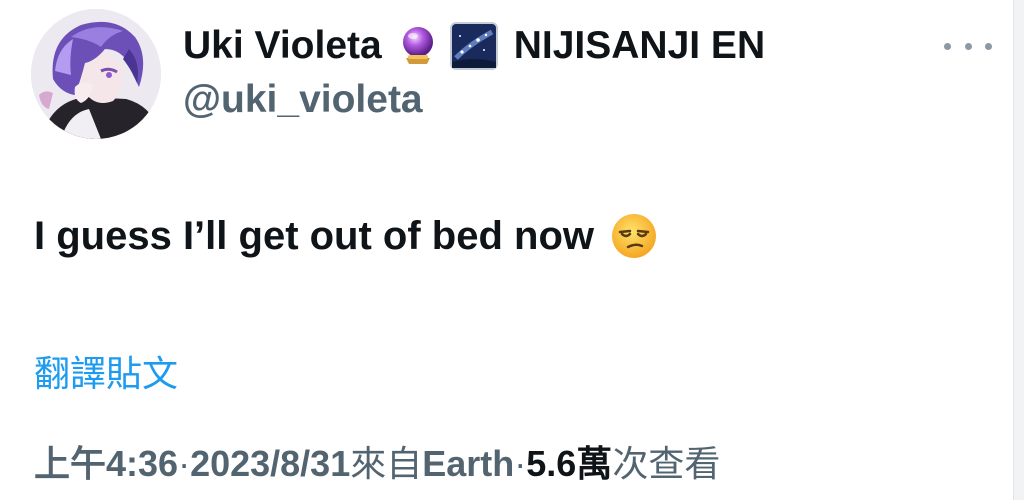 The width and height of the screenshot is (1024, 500). I want to click on tweet-text: I guess I’ll get out of bed now, so click(346, 236).